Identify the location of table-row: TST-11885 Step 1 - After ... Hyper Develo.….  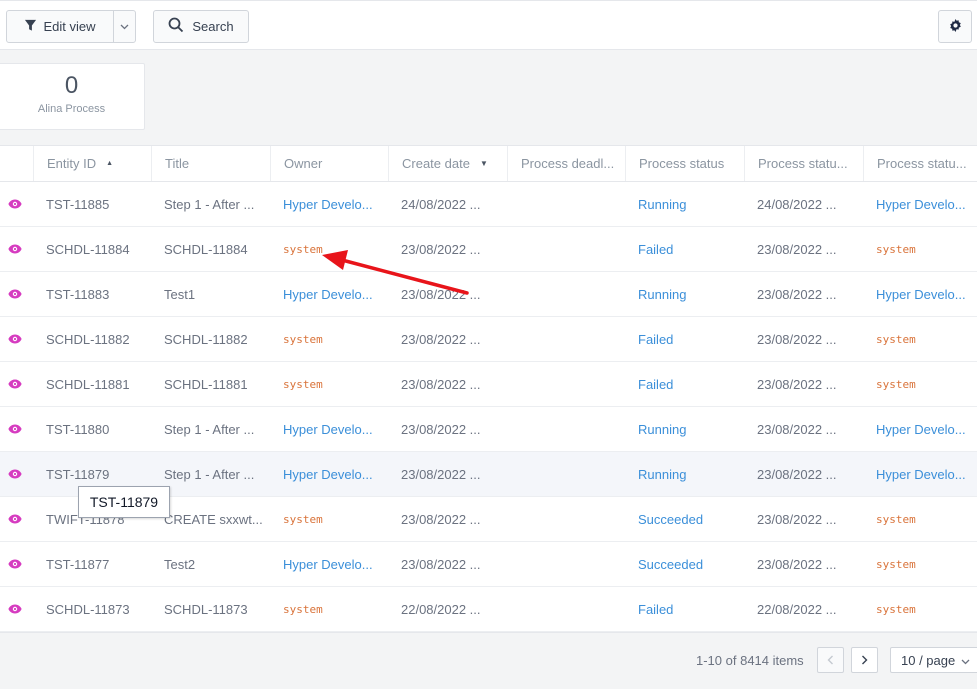
(488, 204).